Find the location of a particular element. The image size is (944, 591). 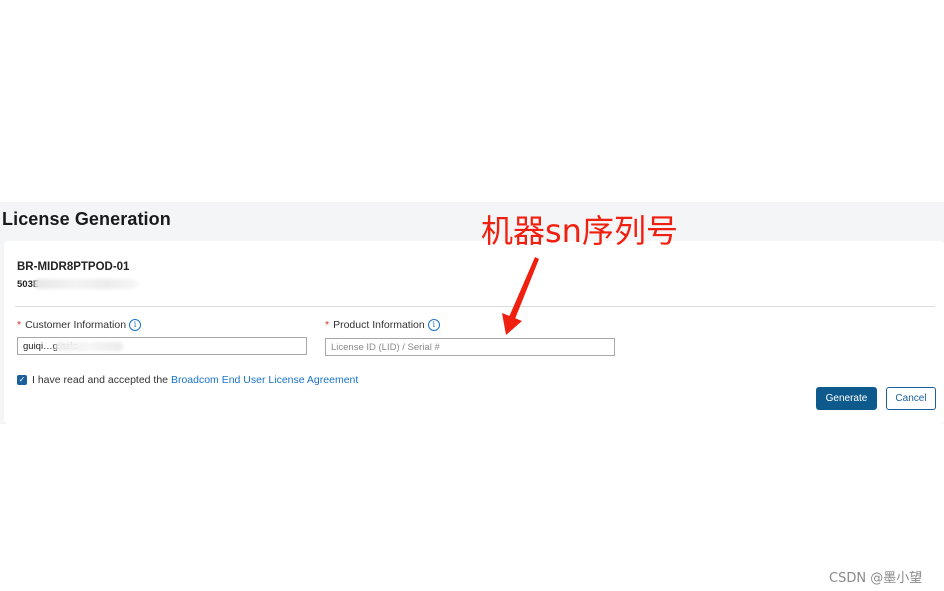

email-redaction is located at coordinates (89, 346).